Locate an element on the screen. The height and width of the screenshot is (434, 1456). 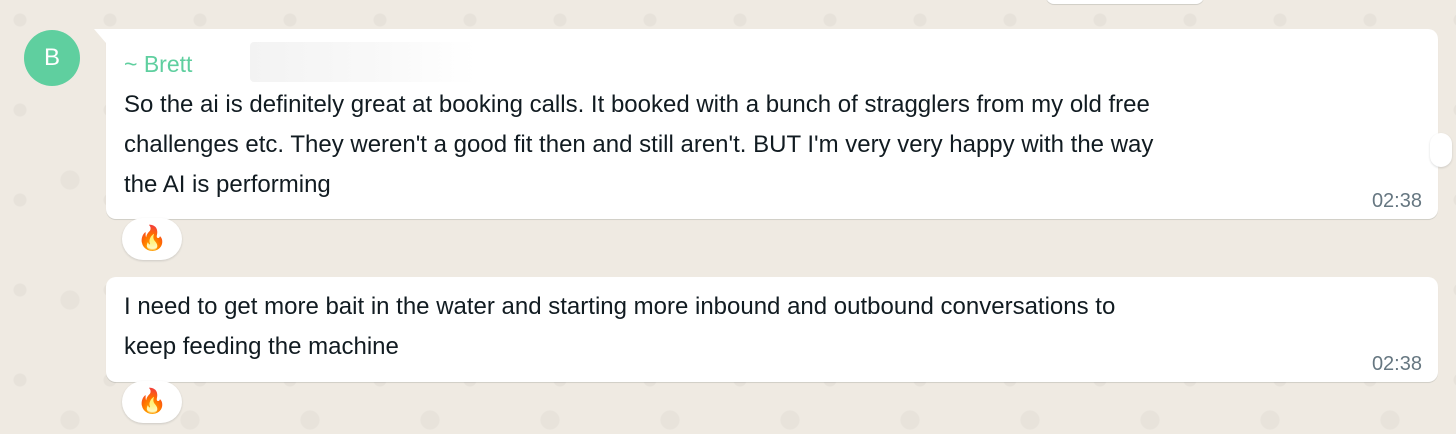
forward-button is located at coordinates (1441, 150).